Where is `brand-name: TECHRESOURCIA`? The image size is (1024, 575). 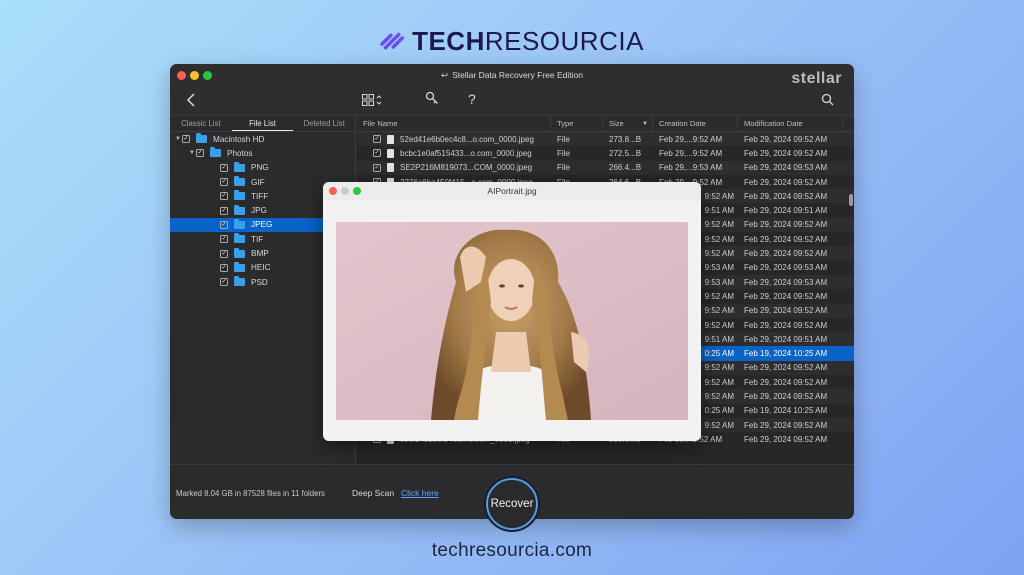 brand-name: TECHRESOURCIA is located at coordinates (528, 41).